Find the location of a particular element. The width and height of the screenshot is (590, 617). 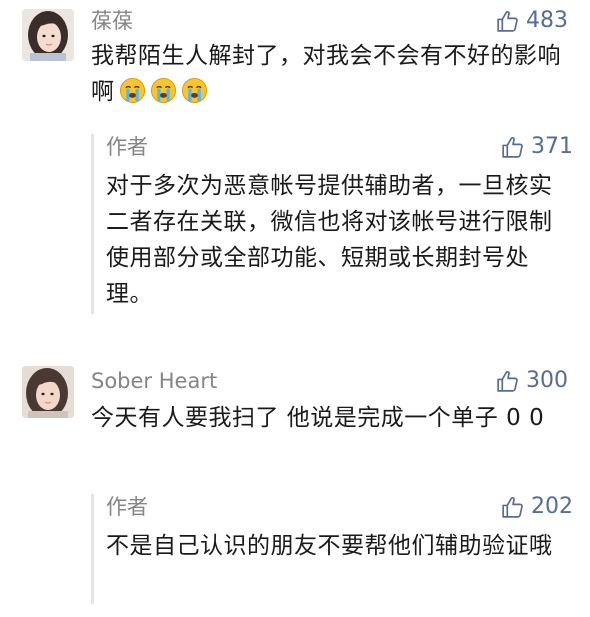

like-button: 483 is located at coordinates (531, 21).